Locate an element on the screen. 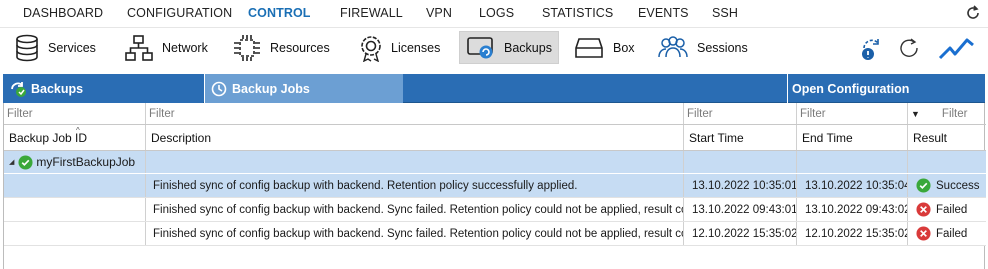 The width and height of the screenshot is (988, 269). group-label: myFirstBackupJob is located at coordinates (86, 162).